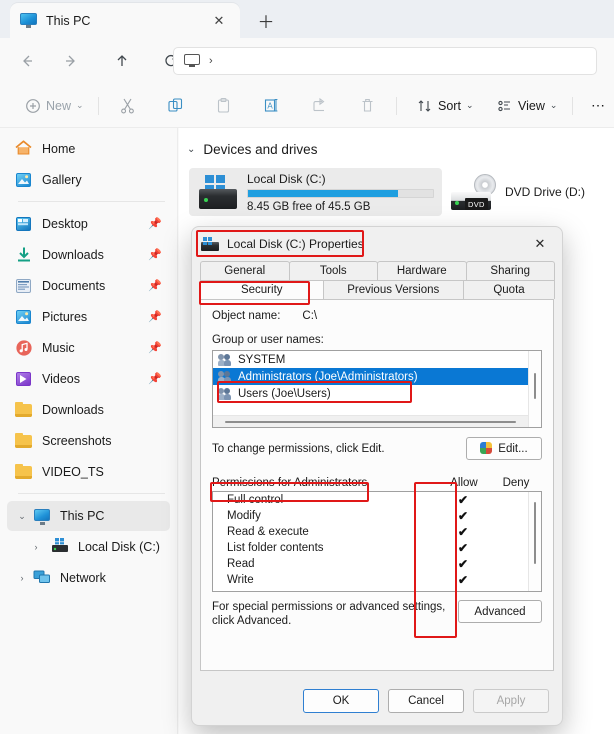 The height and width of the screenshot is (734, 614). Describe the element at coordinates (54, 105) in the screenshot. I see `new-button: New ⌄` at that location.